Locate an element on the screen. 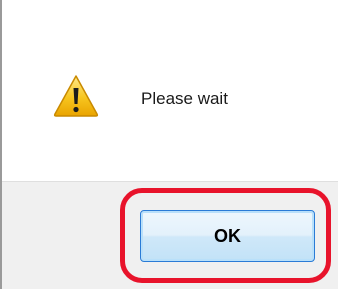 This screenshot has height=289, width=338. dialog-message: Please wait is located at coordinates (184, 98).